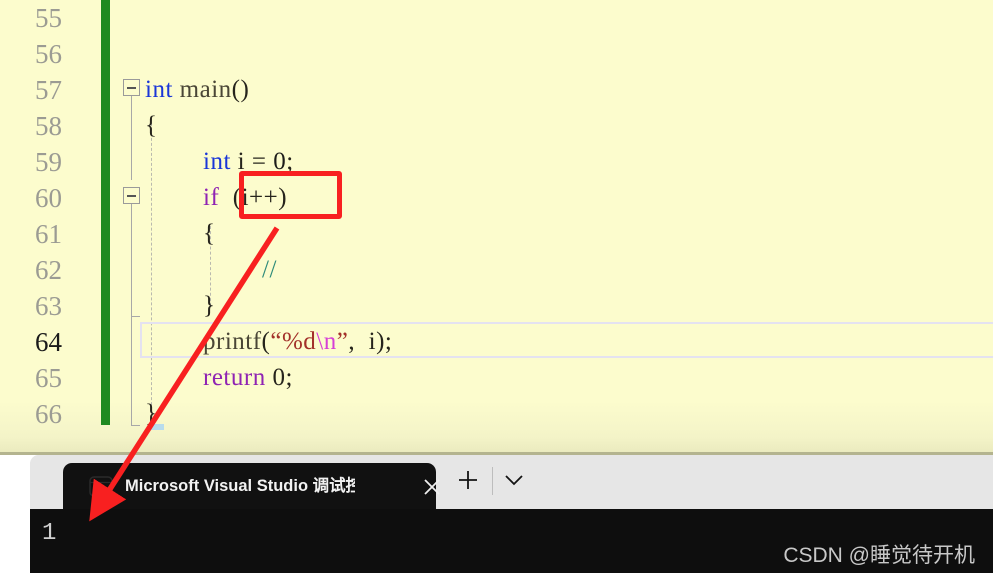  Describe the element at coordinates (342, 341) in the screenshot. I see `token-printf-string-end: ”` at that location.